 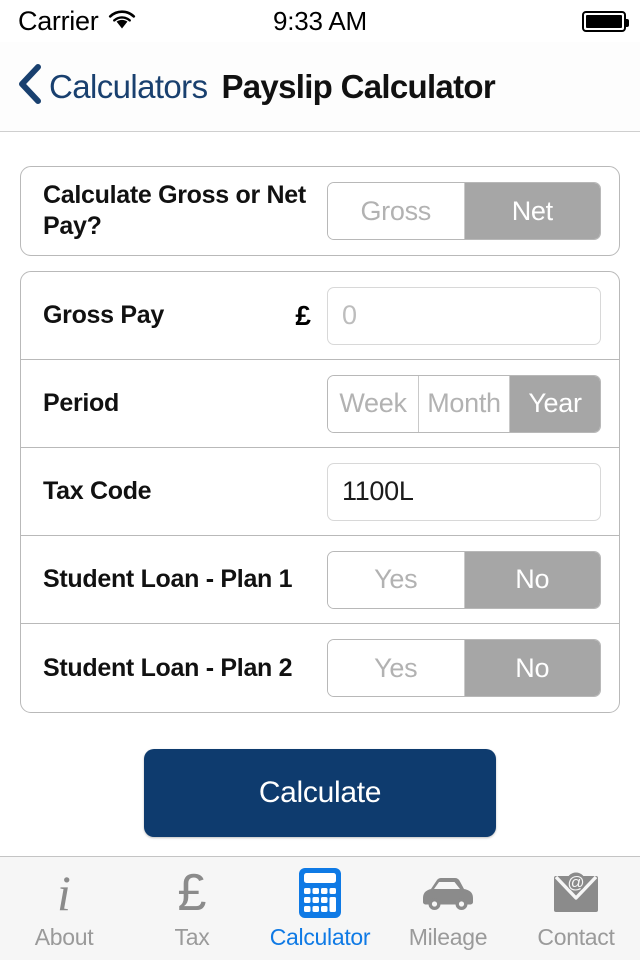 I want to click on tab-calculator: Calculator, so click(x=320, y=908).